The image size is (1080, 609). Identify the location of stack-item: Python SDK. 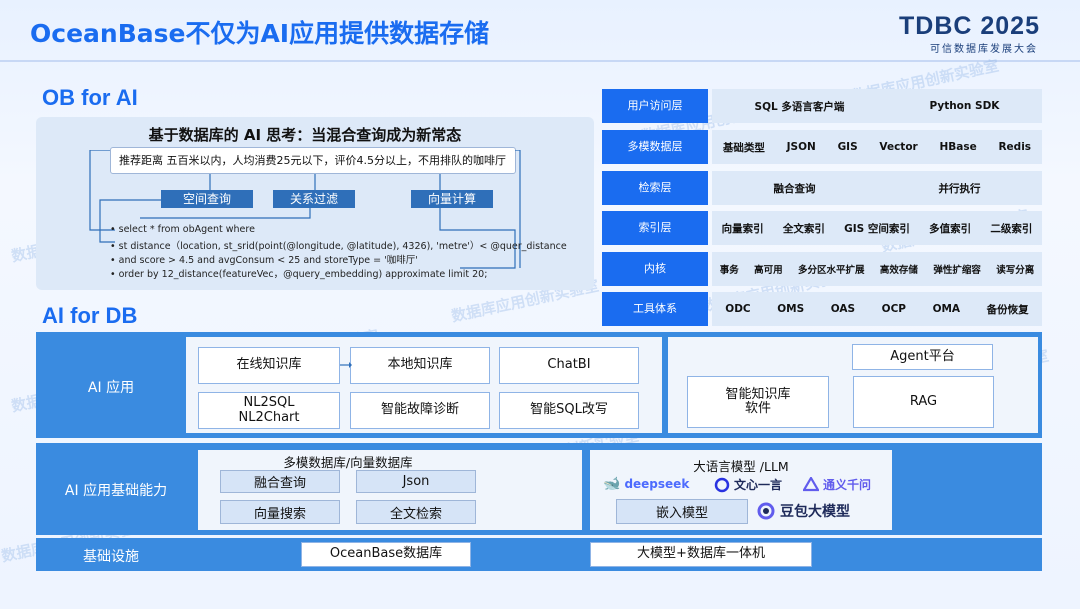
(964, 106).